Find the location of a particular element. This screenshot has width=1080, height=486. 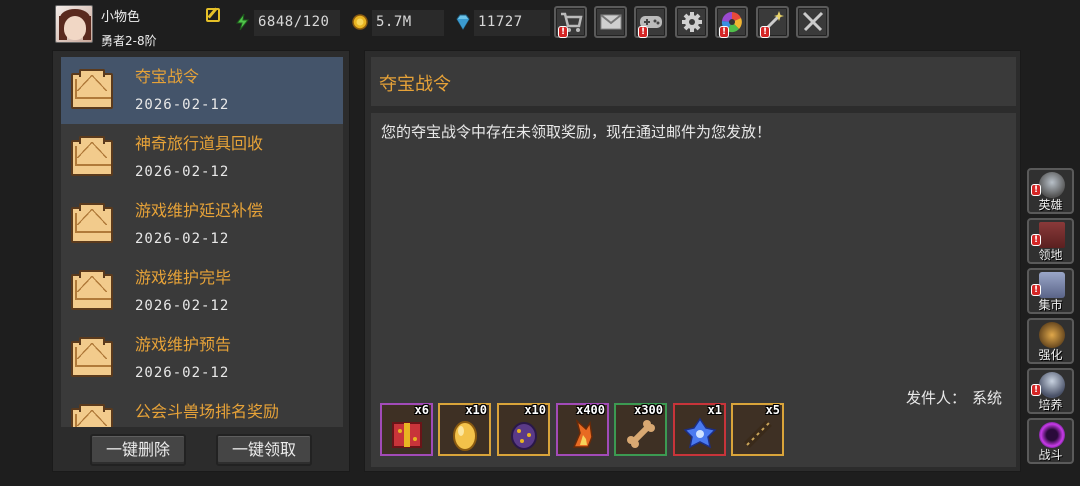

mail-item-title: 游戏维护完毕 is located at coordinates (183, 277).